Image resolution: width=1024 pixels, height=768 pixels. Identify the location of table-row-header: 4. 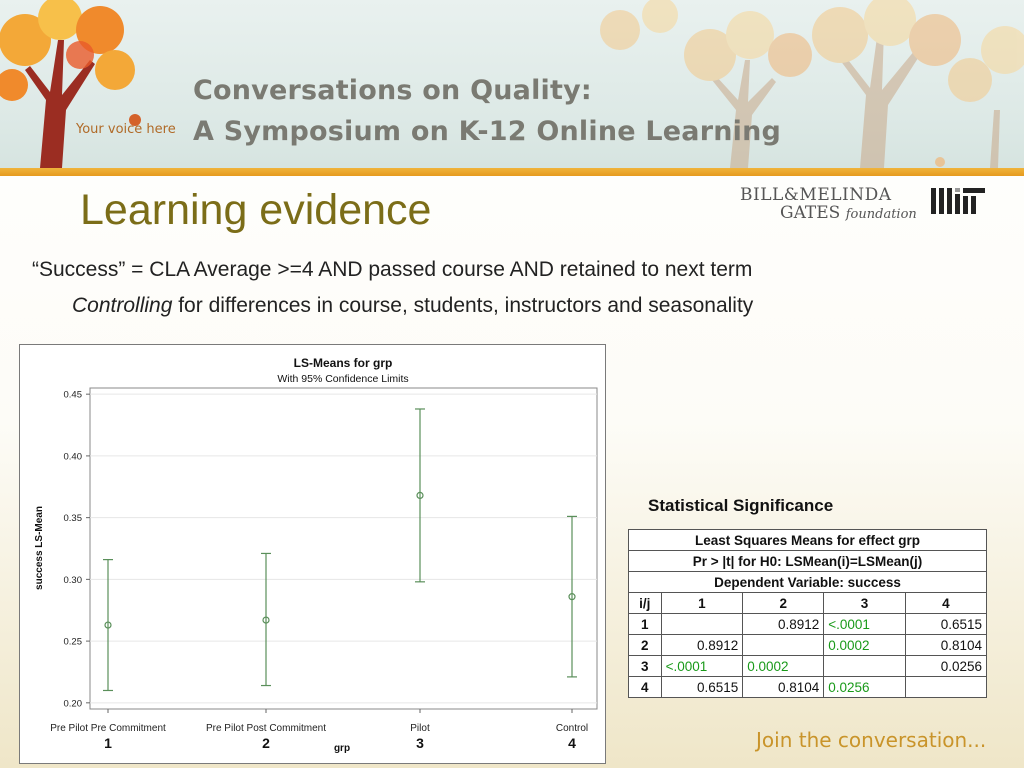
(645, 687).